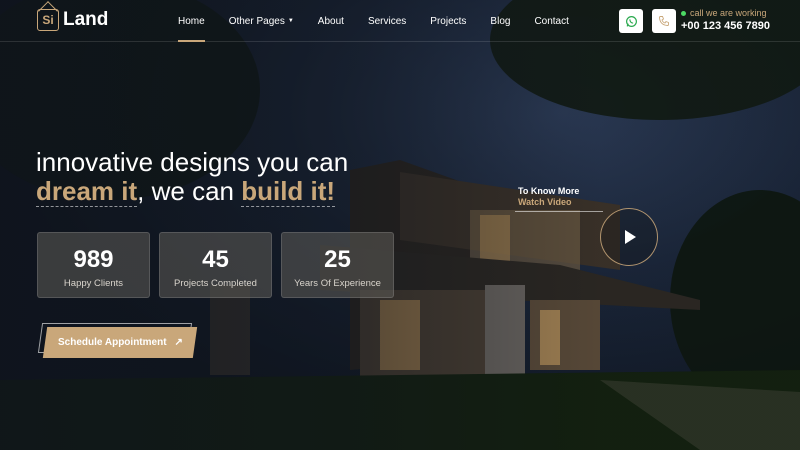 The width and height of the screenshot is (800, 450). I want to click on video-caption: To Know More Watch Video, so click(548, 197).